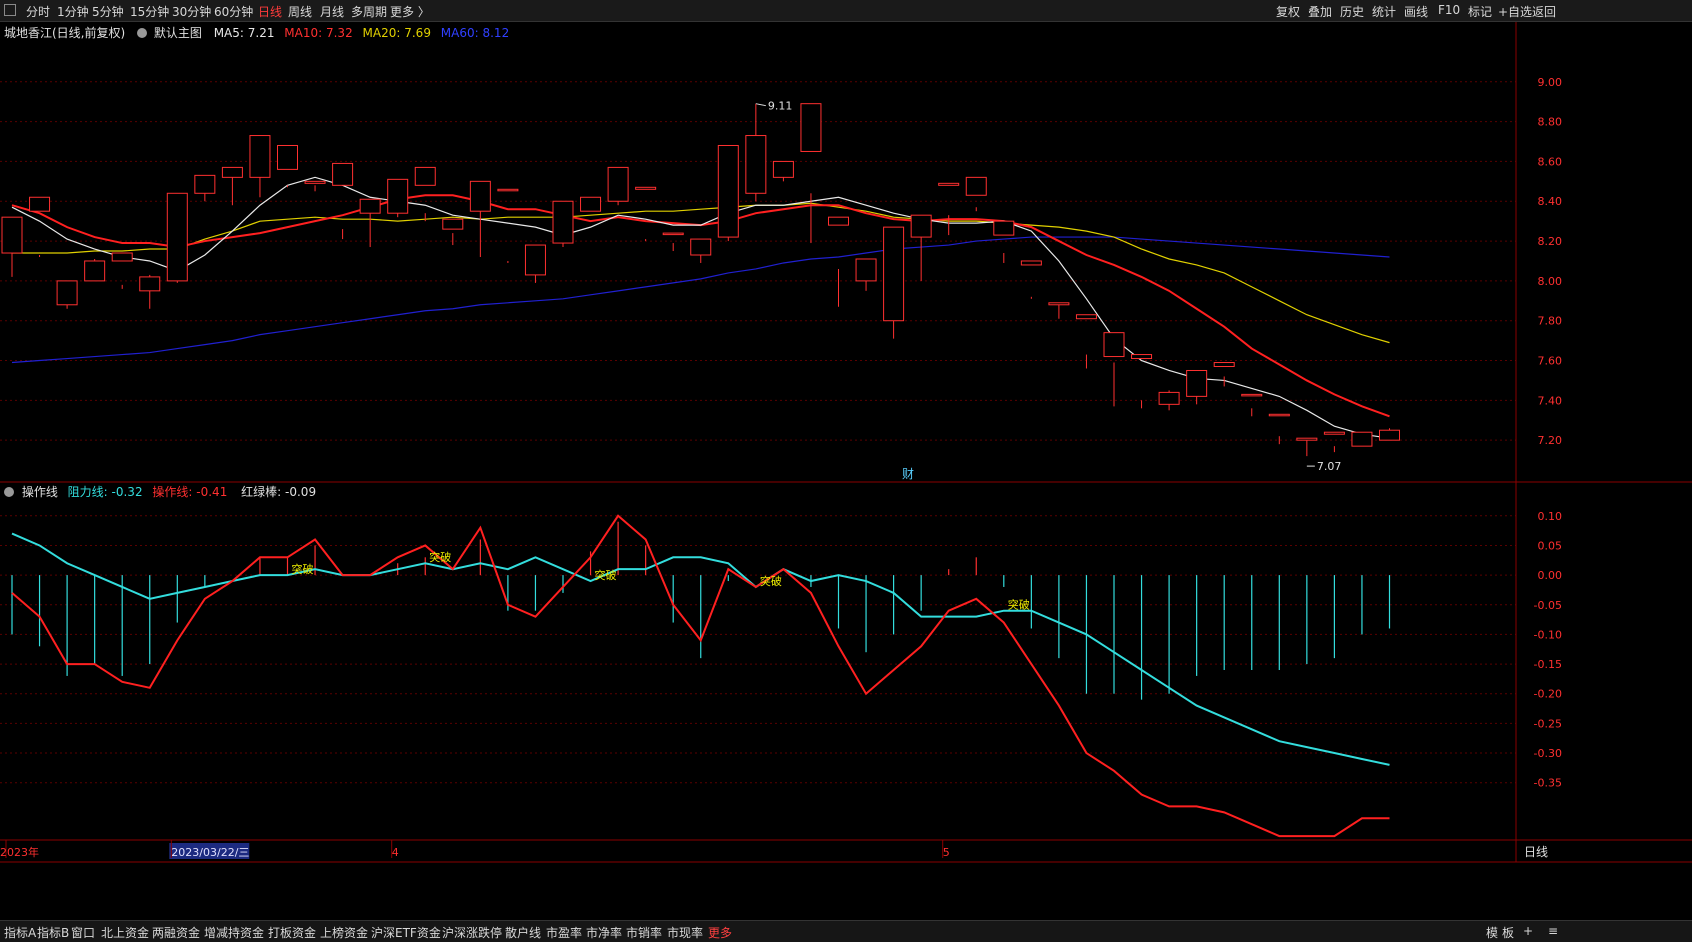 This screenshot has width=1692, height=942. Describe the element at coordinates (178, 33) in the screenshot. I see `template-label: 默认主图` at that location.